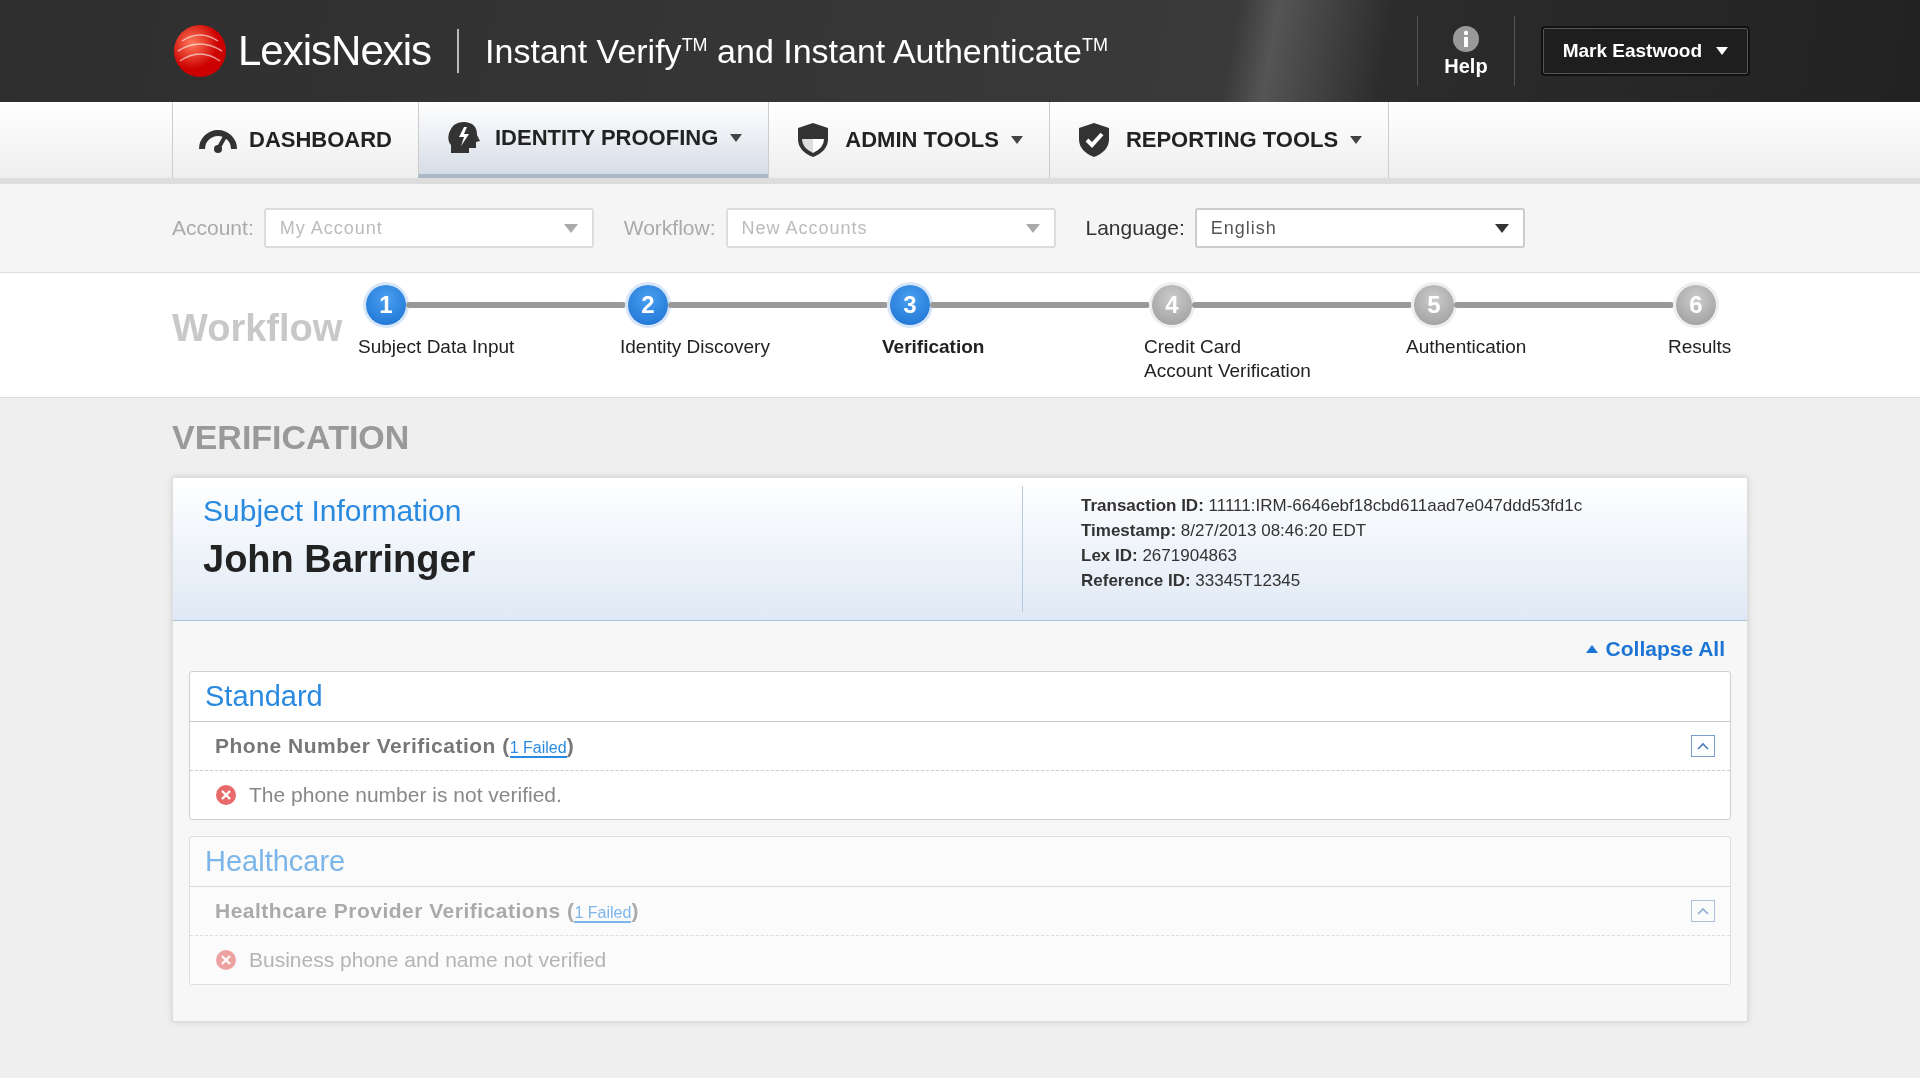 The width and height of the screenshot is (1920, 1080). What do you see at coordinates (1466, 66) in the screenshot?
I see `help-link: Help` at bounding box center [1466, 66].